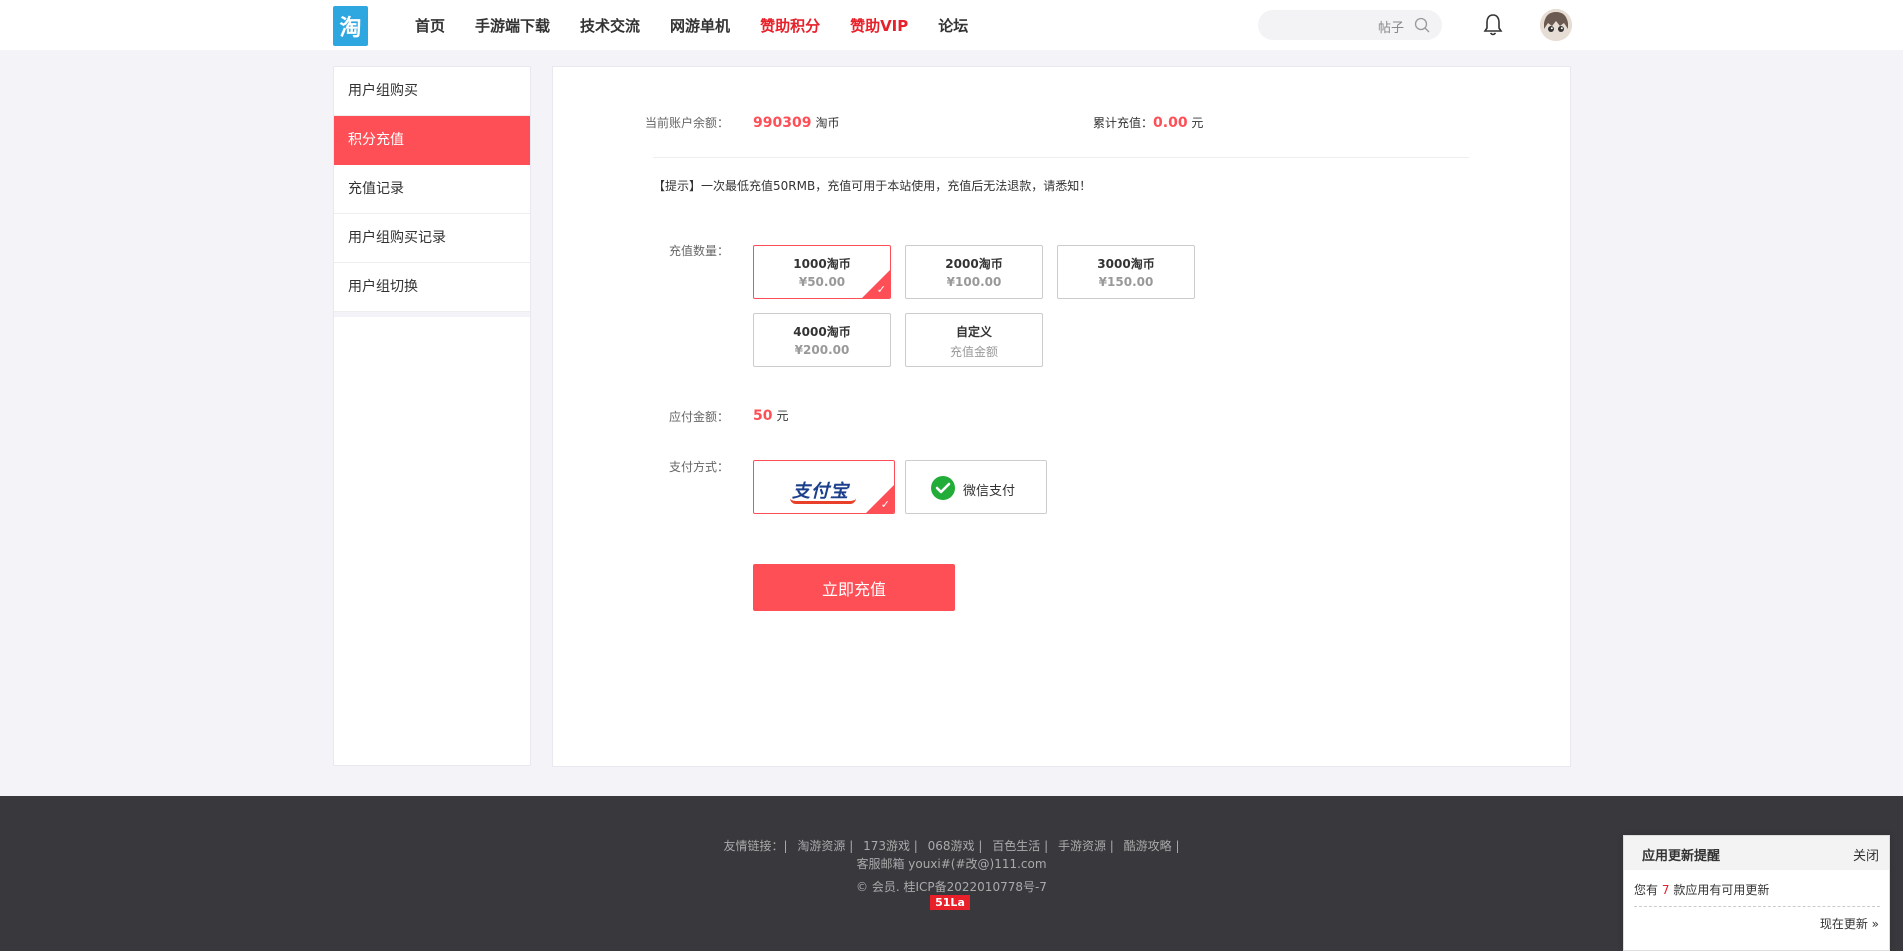 This screenshot has width=1903, height=951. I want to click on sidebar-separator, so click(432, 314).